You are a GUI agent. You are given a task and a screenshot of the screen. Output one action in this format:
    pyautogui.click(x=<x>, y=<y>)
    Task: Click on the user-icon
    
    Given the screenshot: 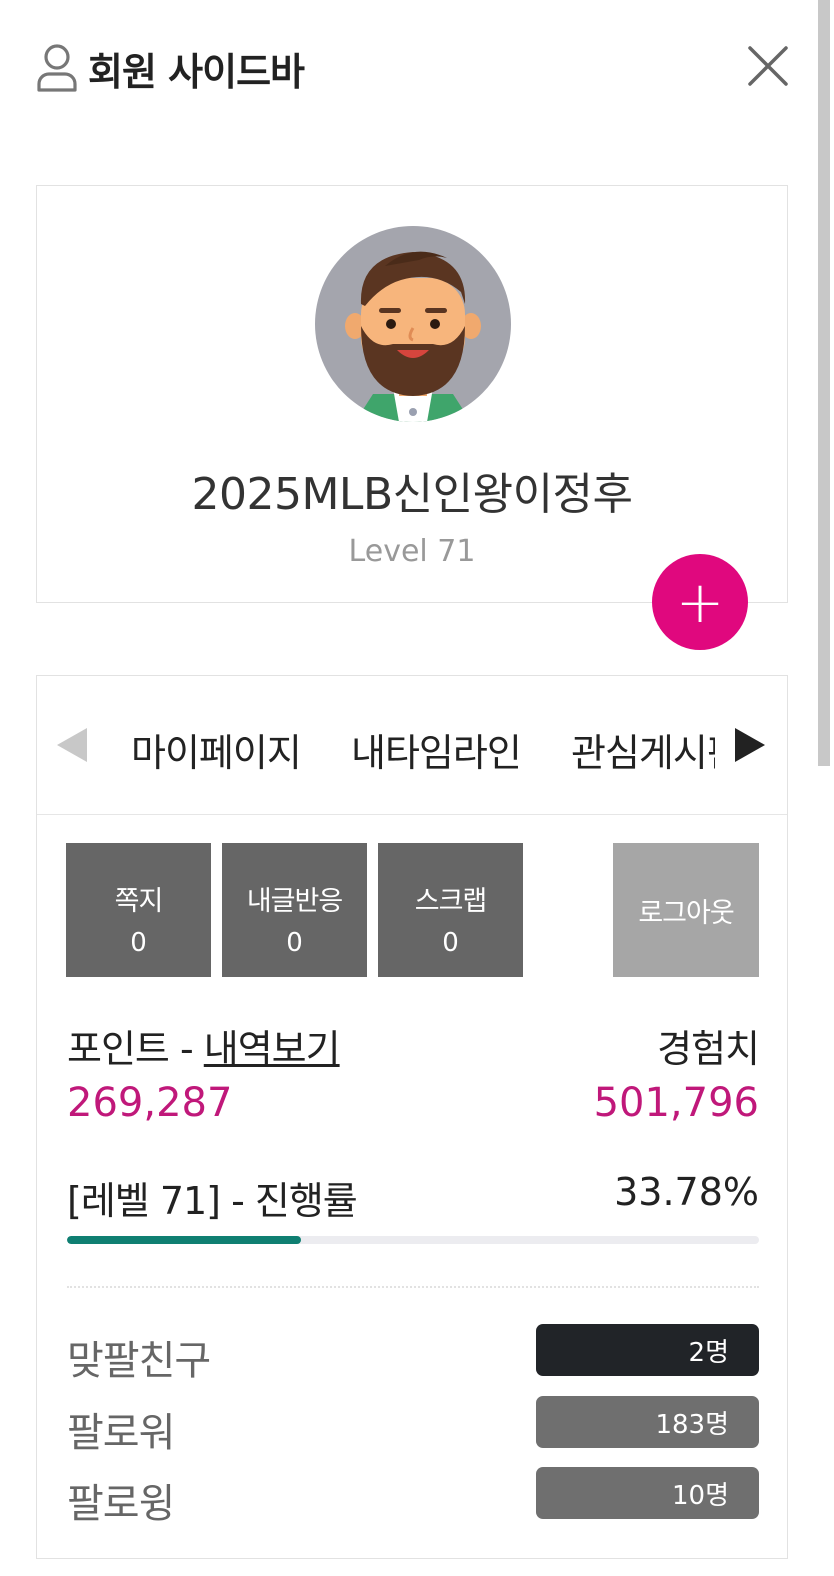 What is the action you would take?
    pyautogui.click(x=57, y=68)
    